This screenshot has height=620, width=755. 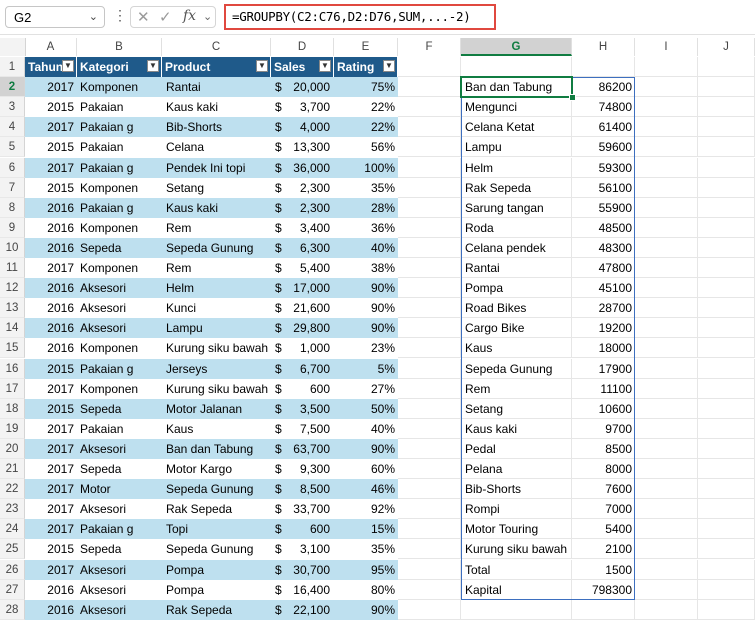 I want to click on select-all-corner, so click(x=13, y=47).